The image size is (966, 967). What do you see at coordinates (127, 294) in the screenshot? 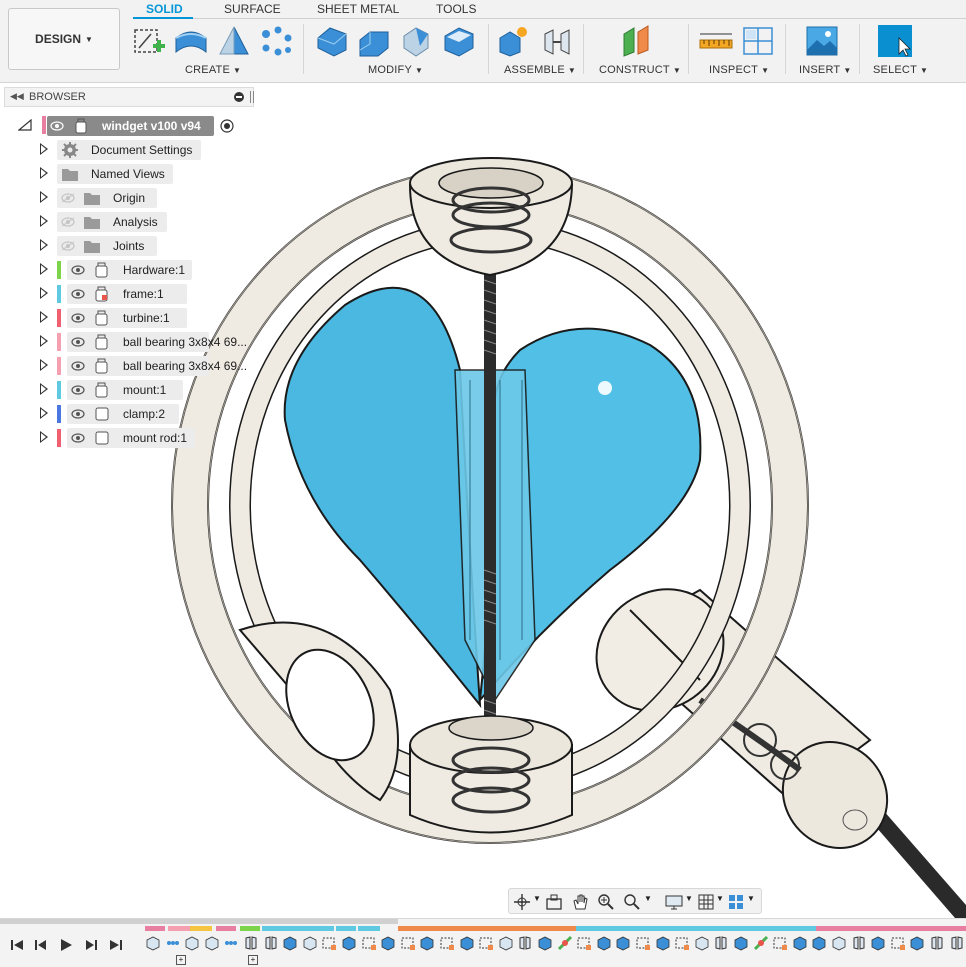
I see `browser-item-chip: frame:1` at bounding box center [127, 294].